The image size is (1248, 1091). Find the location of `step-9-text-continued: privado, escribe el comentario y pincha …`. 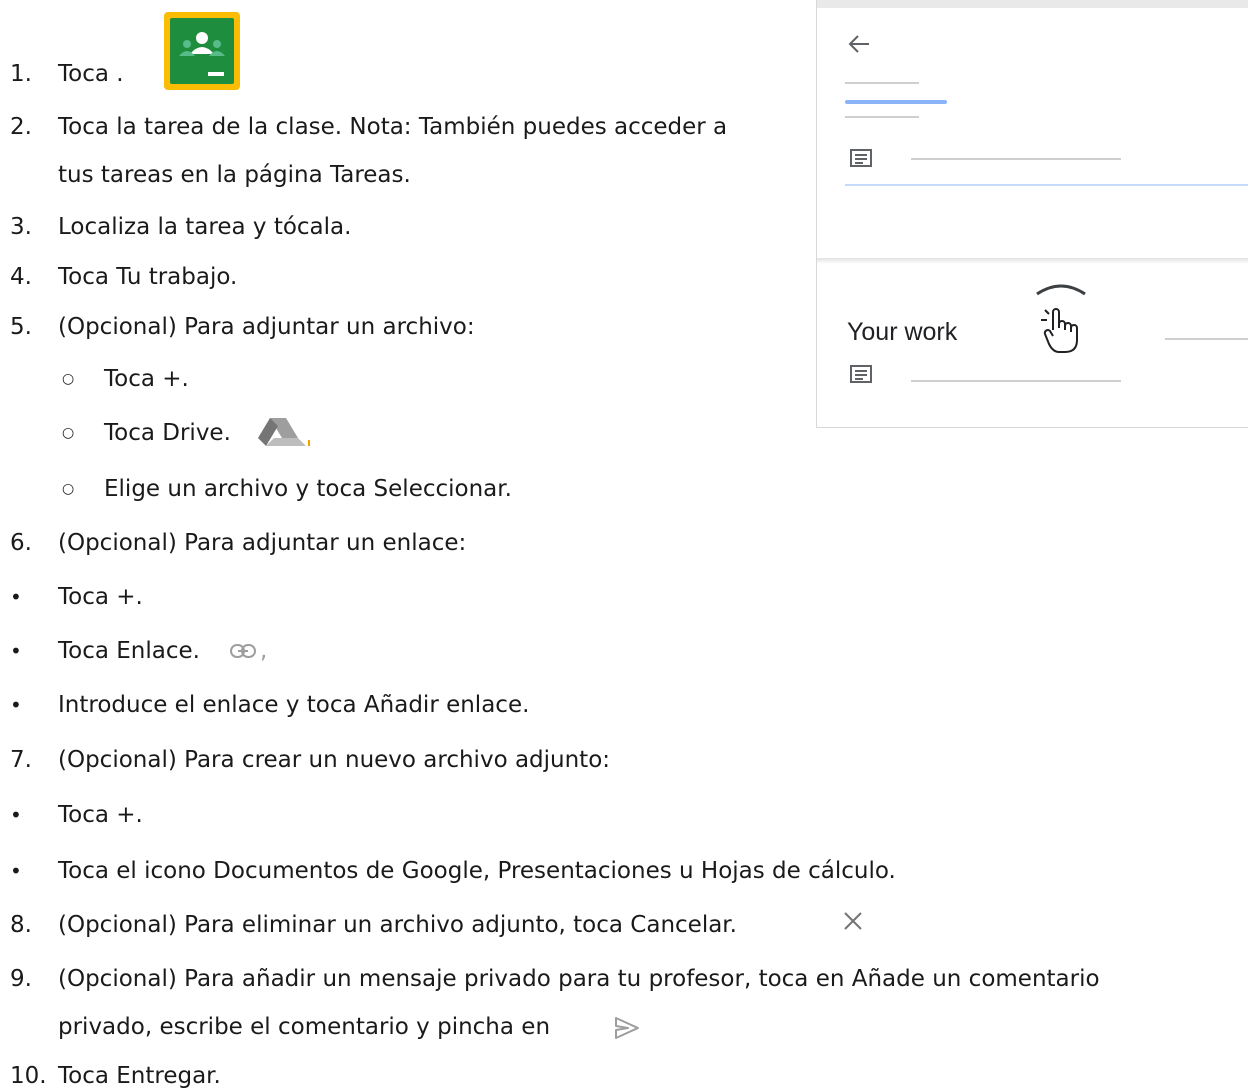

step-9-text-continued: privado, escribe el comentario y pincha … is located at coordinates (304, 1027).